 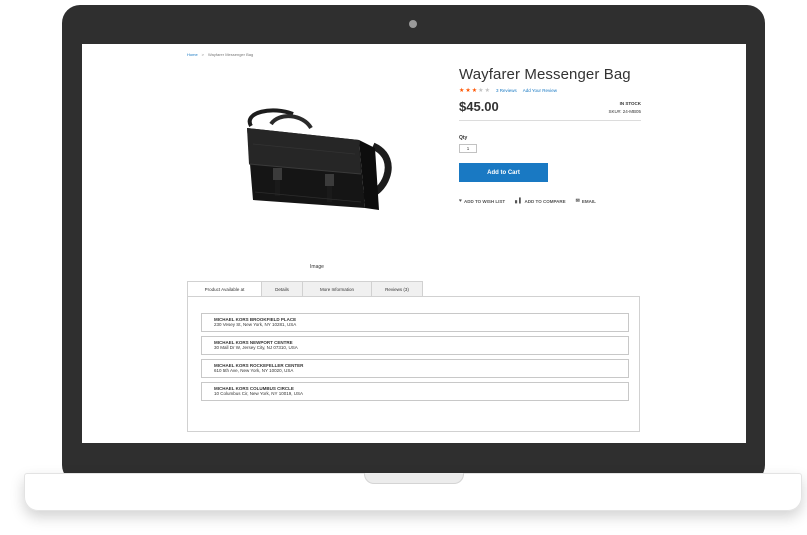 What do you see at coordinates (463, 138) in the screenshot?
I see `qty-label: Qty` at bounding box center [463, 138].